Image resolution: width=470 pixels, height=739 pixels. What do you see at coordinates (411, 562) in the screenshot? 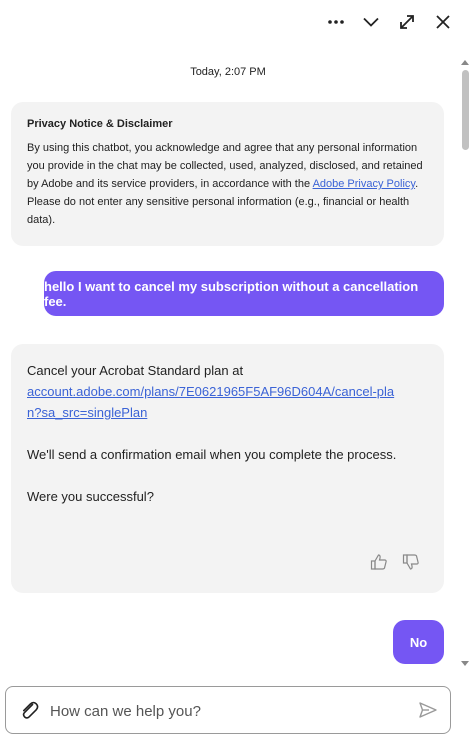
I see `thumbs-down-icon` at bounding box center [411, 562].